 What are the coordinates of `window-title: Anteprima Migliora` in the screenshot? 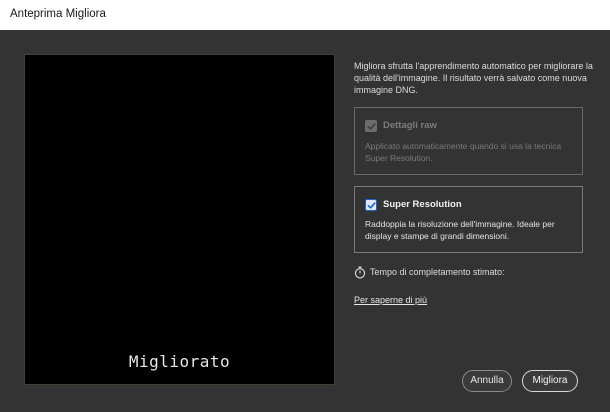 It's located at (58, 14).